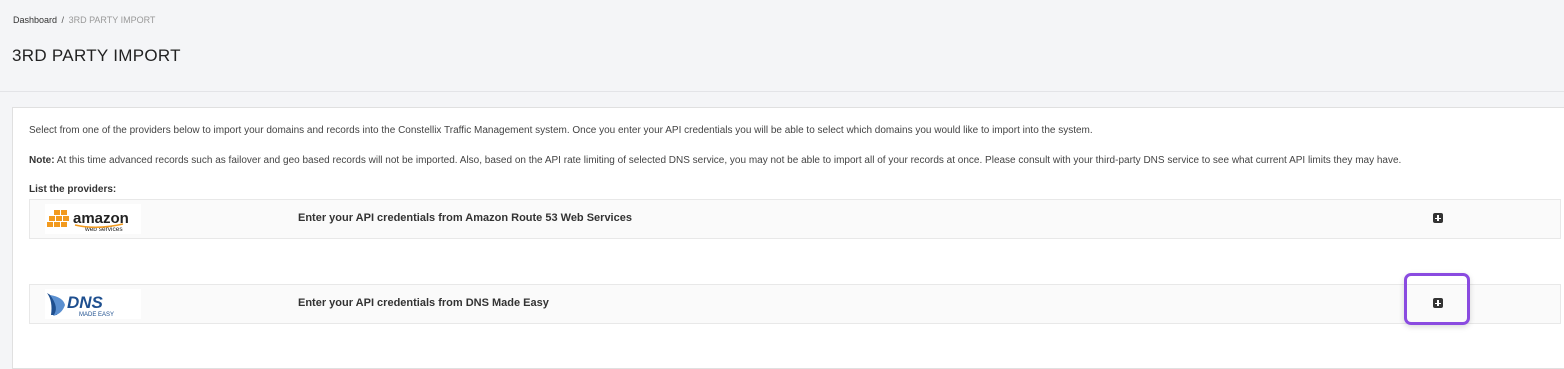  Describe the element at coordinates (782, 91) in the screenshot. I see `header-divider` at that location.